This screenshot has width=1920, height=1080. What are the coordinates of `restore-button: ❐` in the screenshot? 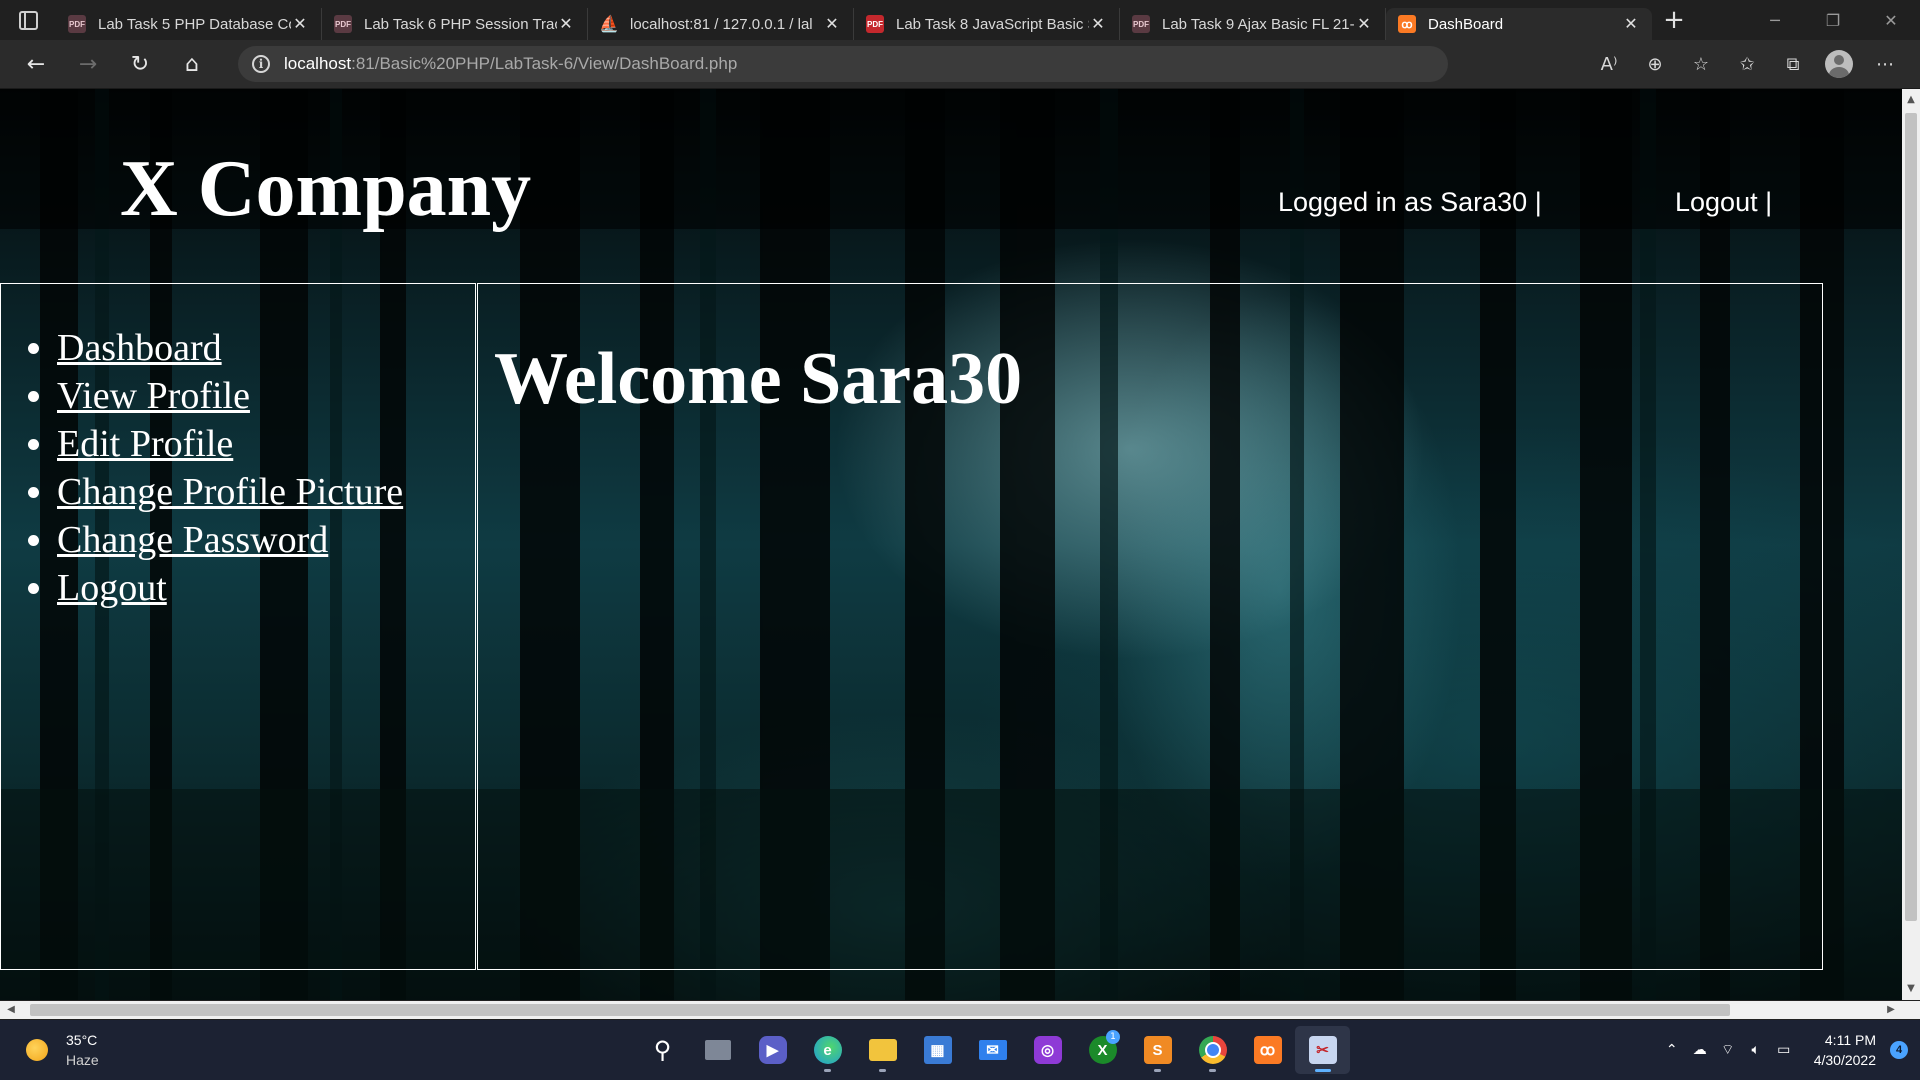 It's located at (1833, 20).